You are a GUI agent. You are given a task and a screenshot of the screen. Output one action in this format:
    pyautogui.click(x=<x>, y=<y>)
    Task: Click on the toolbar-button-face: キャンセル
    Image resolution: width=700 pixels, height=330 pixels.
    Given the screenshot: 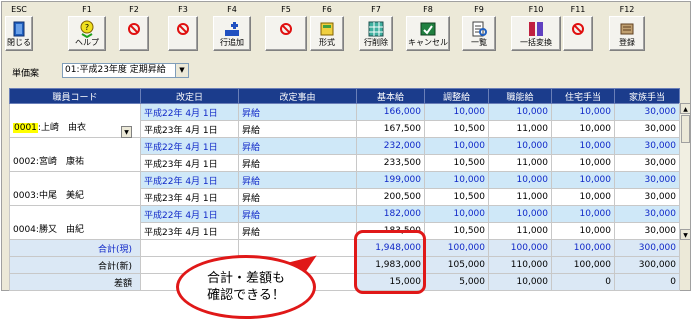 What is the action you would take?
    pyautogui.click(x=428, y=33)
    